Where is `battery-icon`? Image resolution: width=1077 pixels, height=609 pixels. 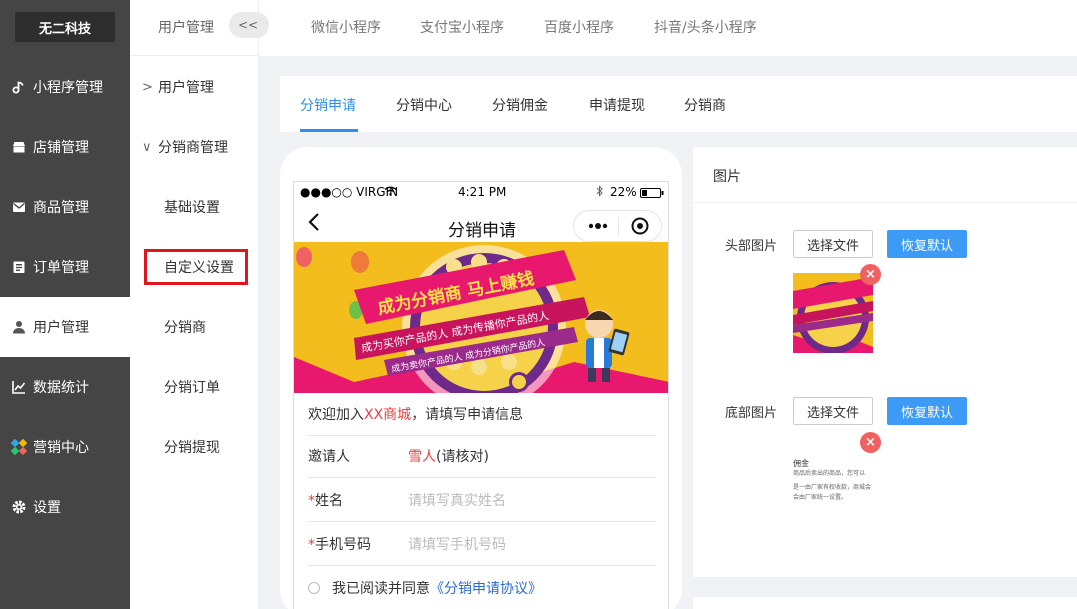
battery-icon is located at coordinates (652, 194).